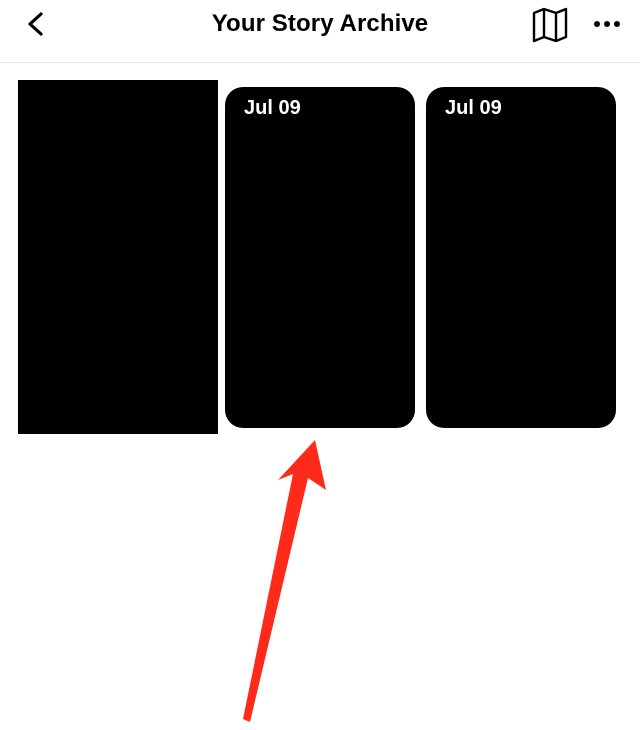 This screenshot has width=640, height=730. I want to click on map-button, so click(550, 25).